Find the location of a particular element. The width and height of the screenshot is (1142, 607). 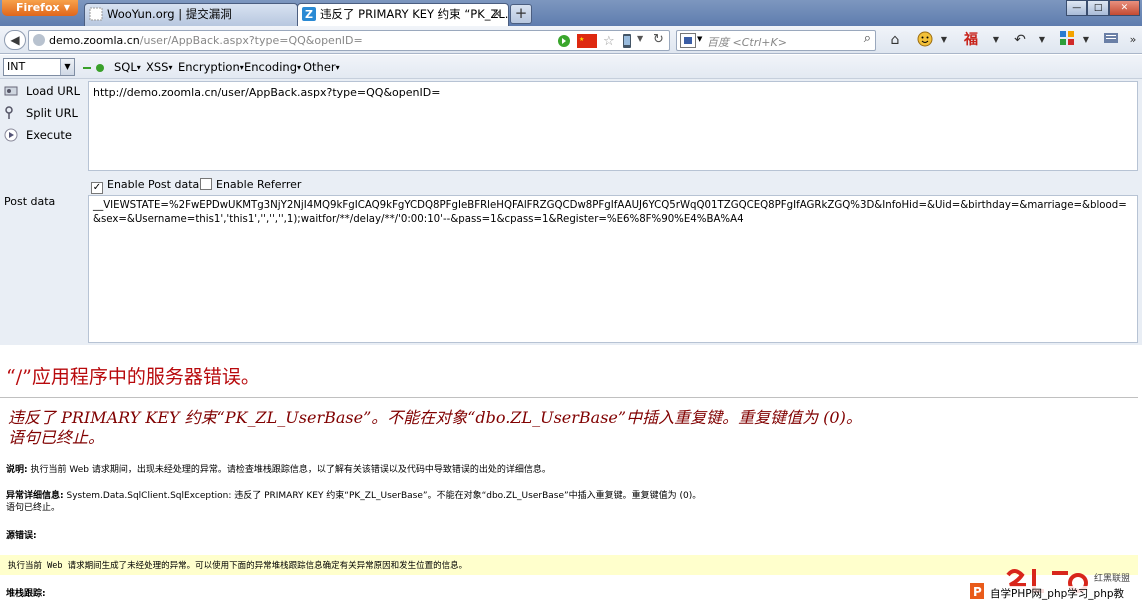

tab-error-page: Z 违反了 PRIMARY KEY 约束 “PK_ZL... ✕ is located at coordinates (403, 15).